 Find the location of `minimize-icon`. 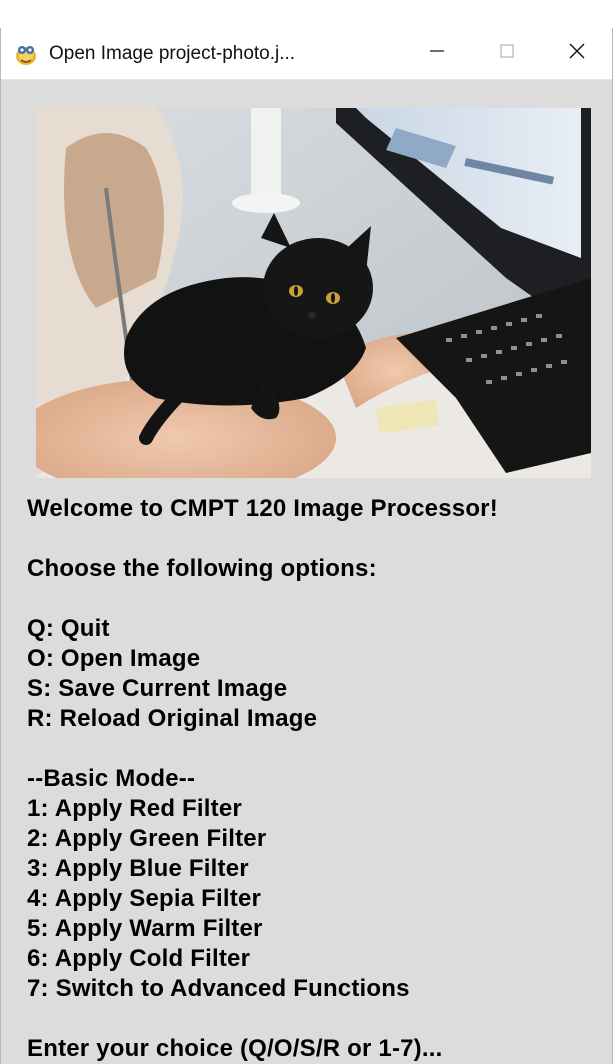

minimize-icon is located at coordinates (437, 53).